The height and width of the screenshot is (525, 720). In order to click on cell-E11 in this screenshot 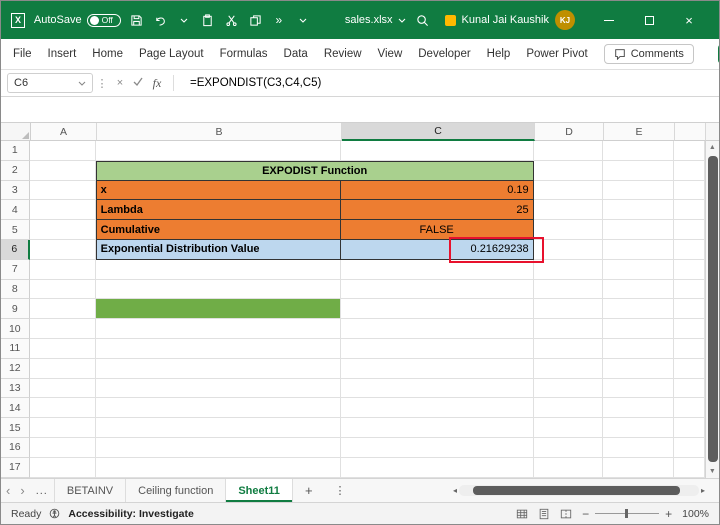, I will do `click(638, 348)`.